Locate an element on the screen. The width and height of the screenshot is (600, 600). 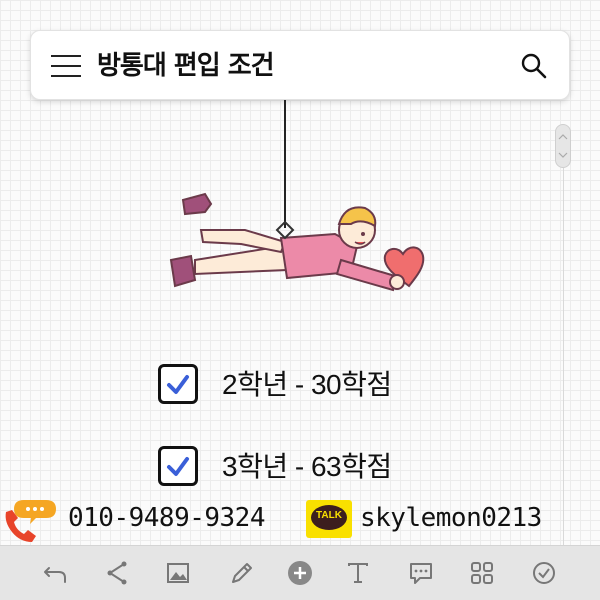
kakao-talk-badge: TALK is located at coordinates (329, 515).